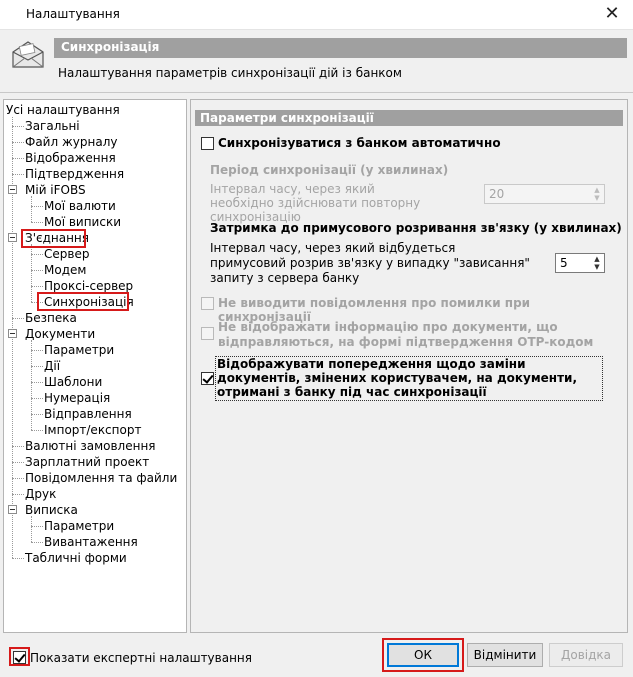 This screenshot has width=633, height=677. What do you see at coordinates (423, 655) in the screenshot?
I see `highlight-ok-button` at bounding box center [423, 655].